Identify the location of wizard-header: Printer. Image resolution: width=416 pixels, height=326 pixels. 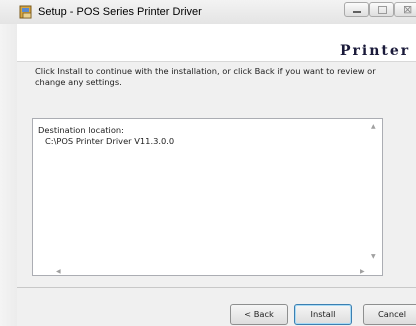
(216, 43).